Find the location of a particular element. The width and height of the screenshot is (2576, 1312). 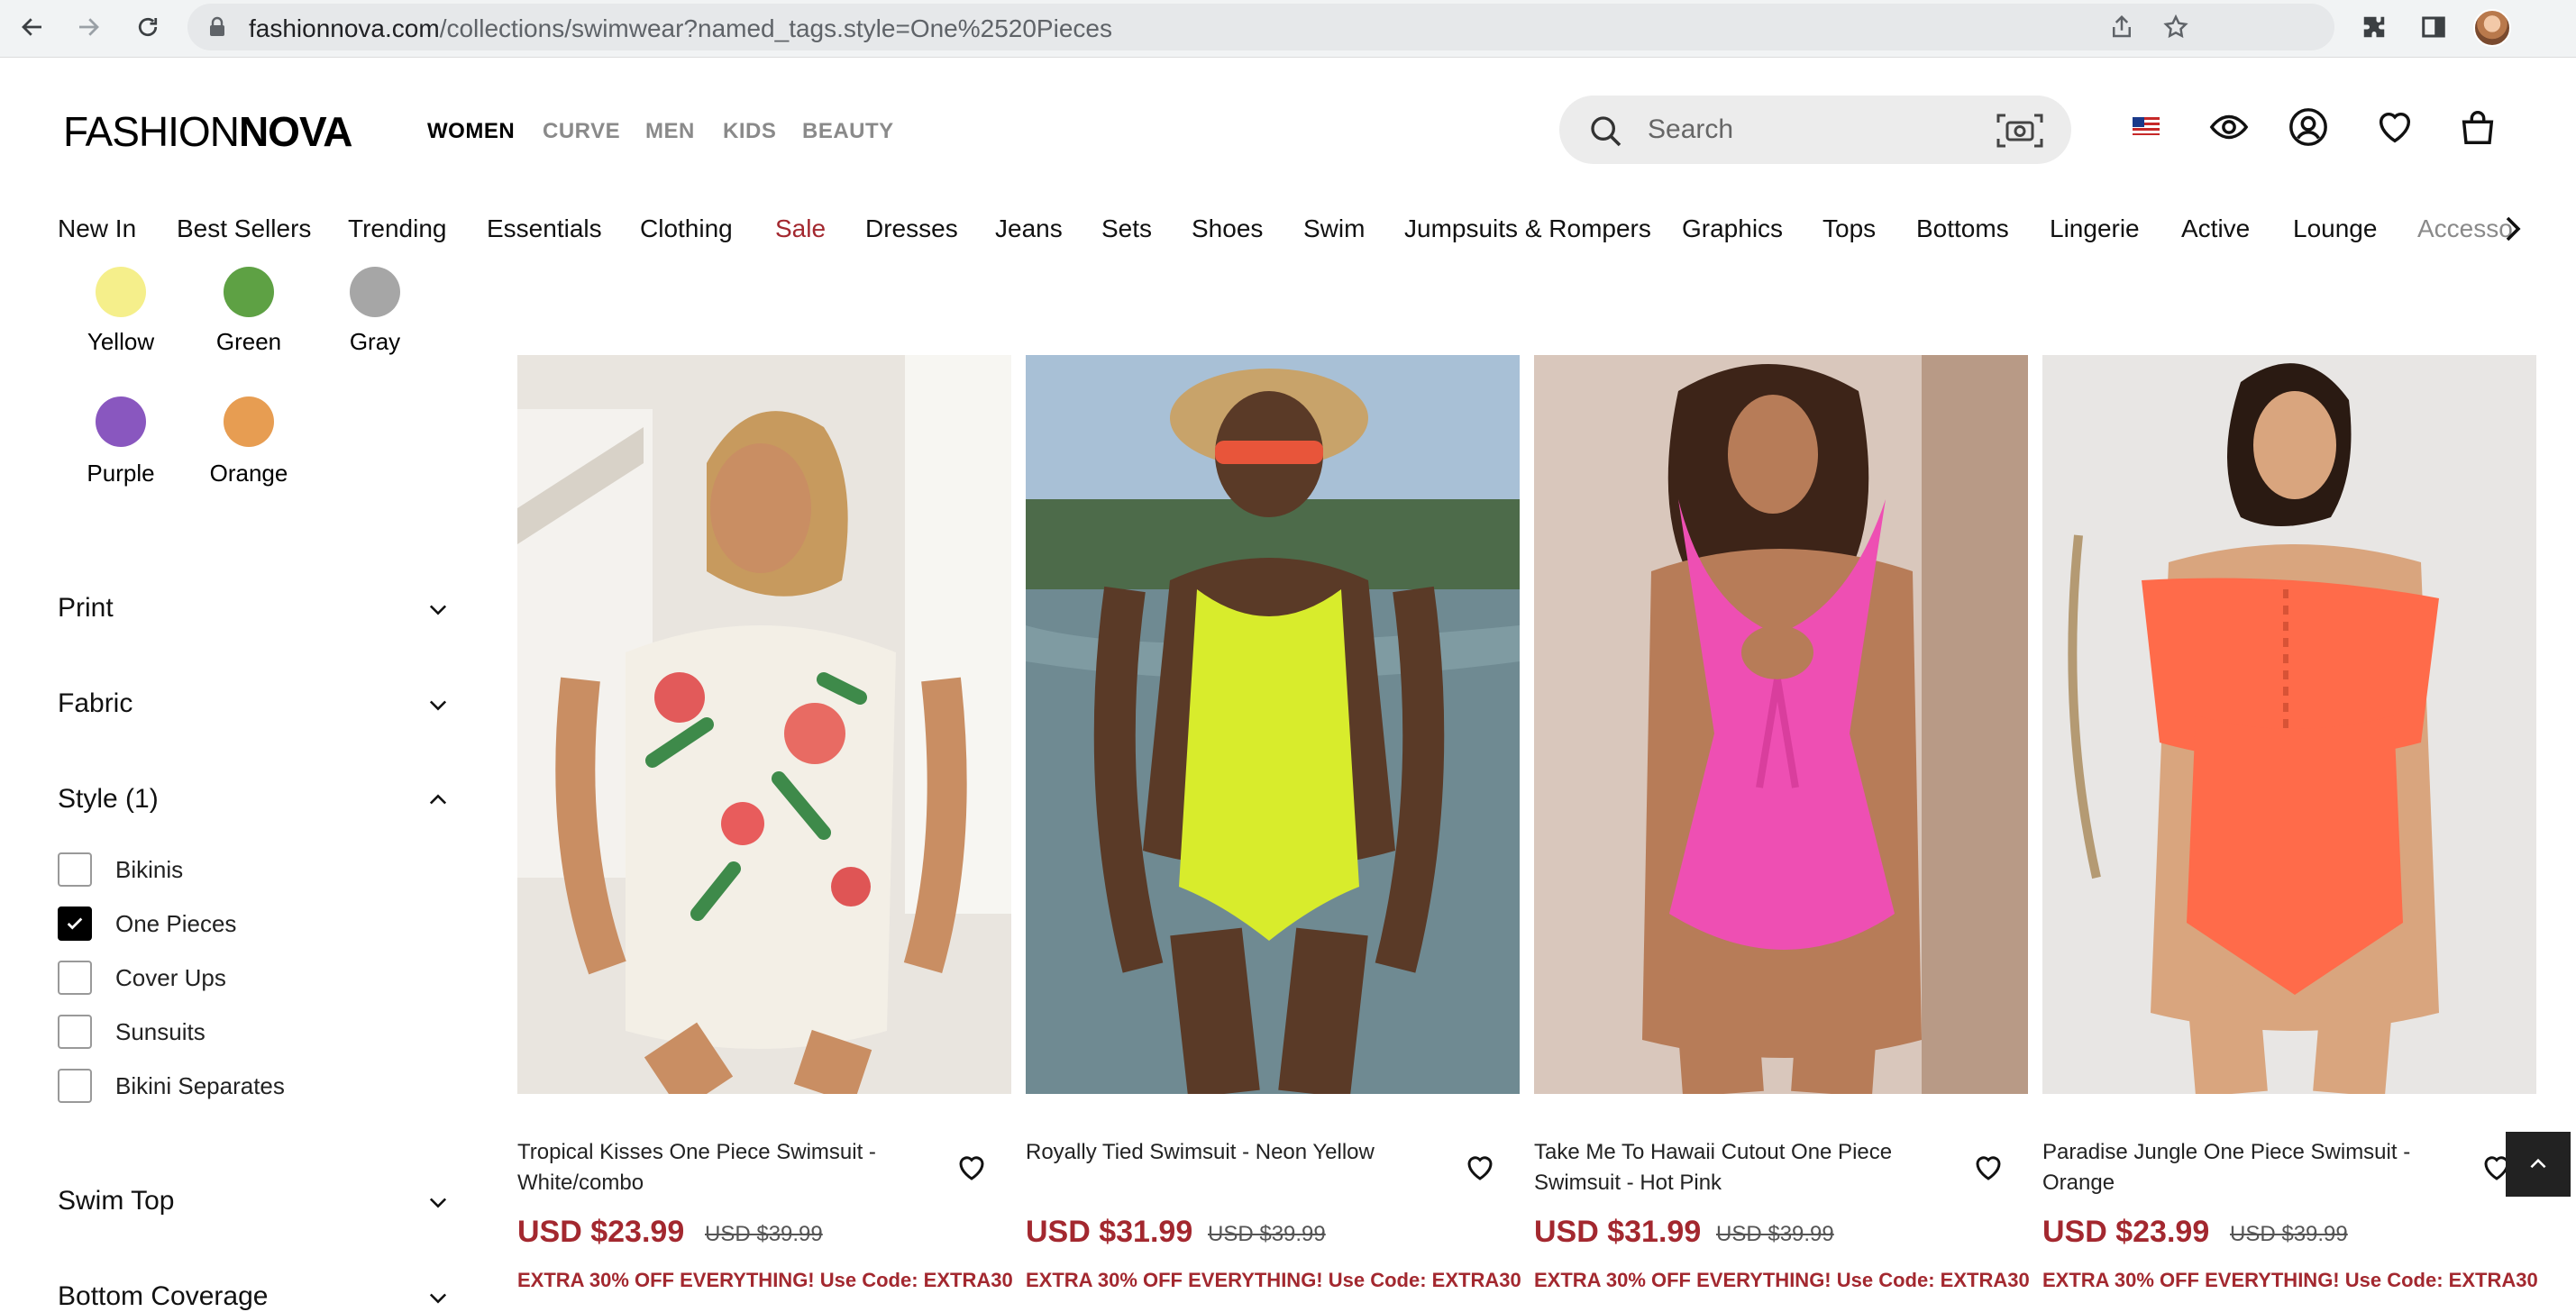

product-price: USD $23.99 is located at coordinates (2126, 1232).